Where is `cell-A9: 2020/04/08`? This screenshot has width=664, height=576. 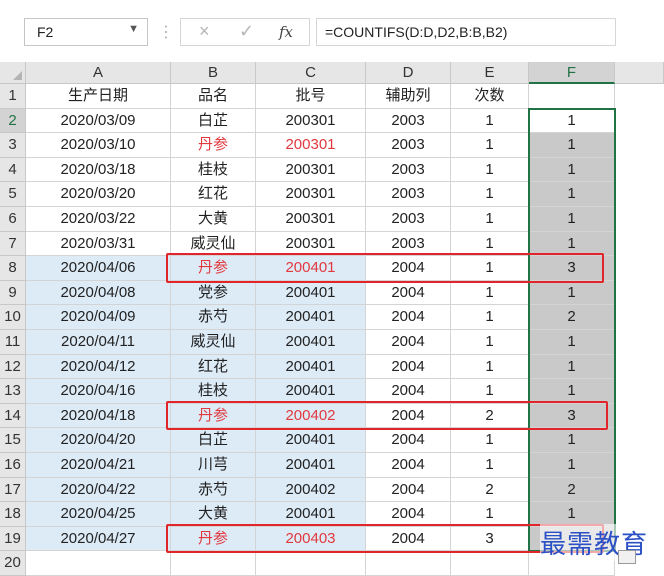
cell-A9: 2020/04/08 is located at coordinates (98, 293).